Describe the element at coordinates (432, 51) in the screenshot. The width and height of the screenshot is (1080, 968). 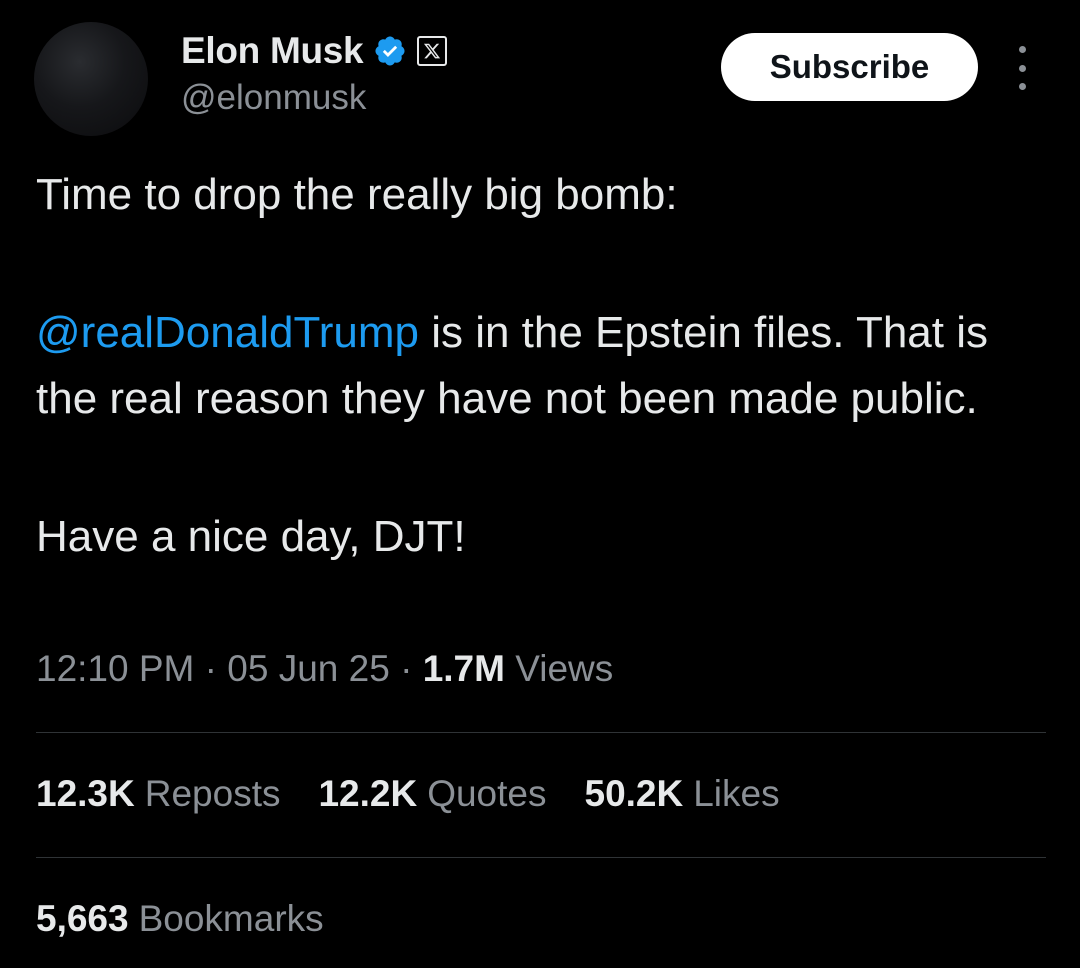
I see `x-logo-icon` at that location.